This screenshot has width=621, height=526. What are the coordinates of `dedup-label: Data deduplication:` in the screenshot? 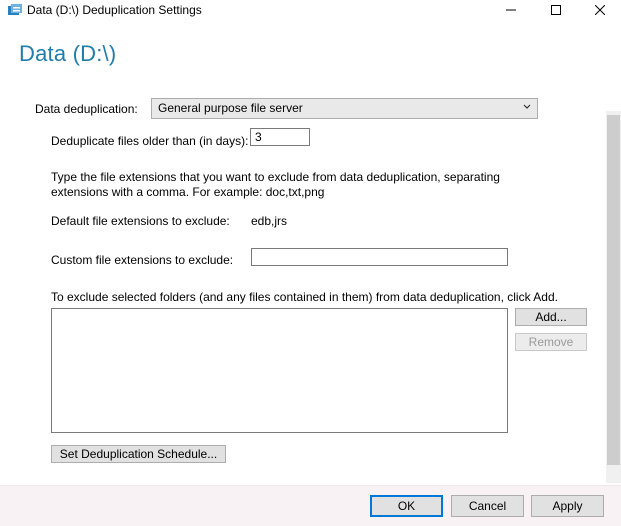 It's located at (86, 109).